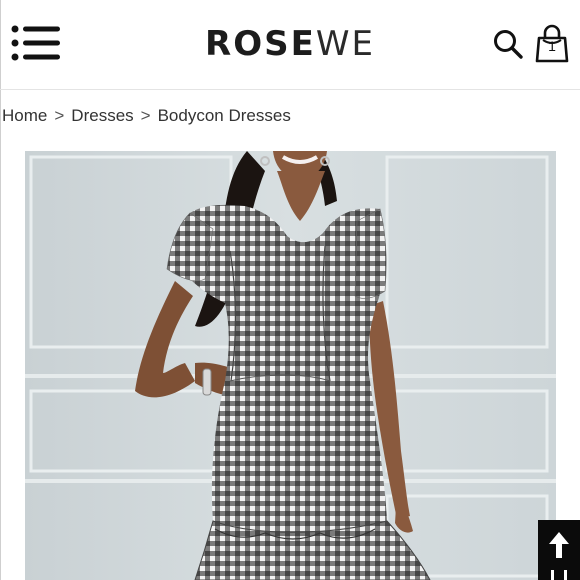 This screenshot has width=580, height=580. I want to click on search-icon, so click(508, 44).